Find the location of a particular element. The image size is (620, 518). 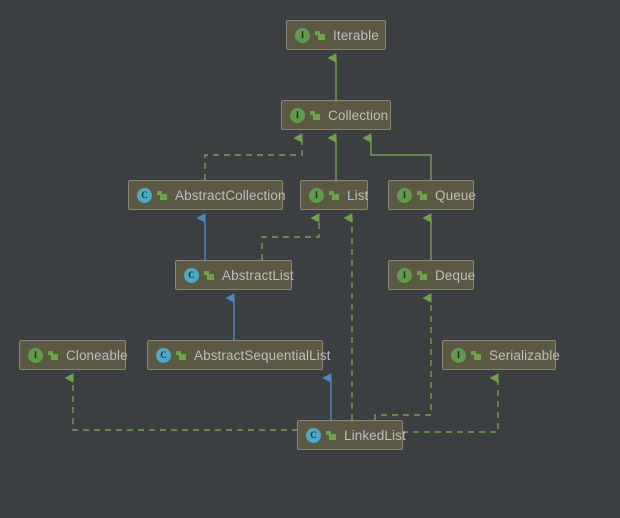

node-label: AbstractList is located at coordinates (258, 275).